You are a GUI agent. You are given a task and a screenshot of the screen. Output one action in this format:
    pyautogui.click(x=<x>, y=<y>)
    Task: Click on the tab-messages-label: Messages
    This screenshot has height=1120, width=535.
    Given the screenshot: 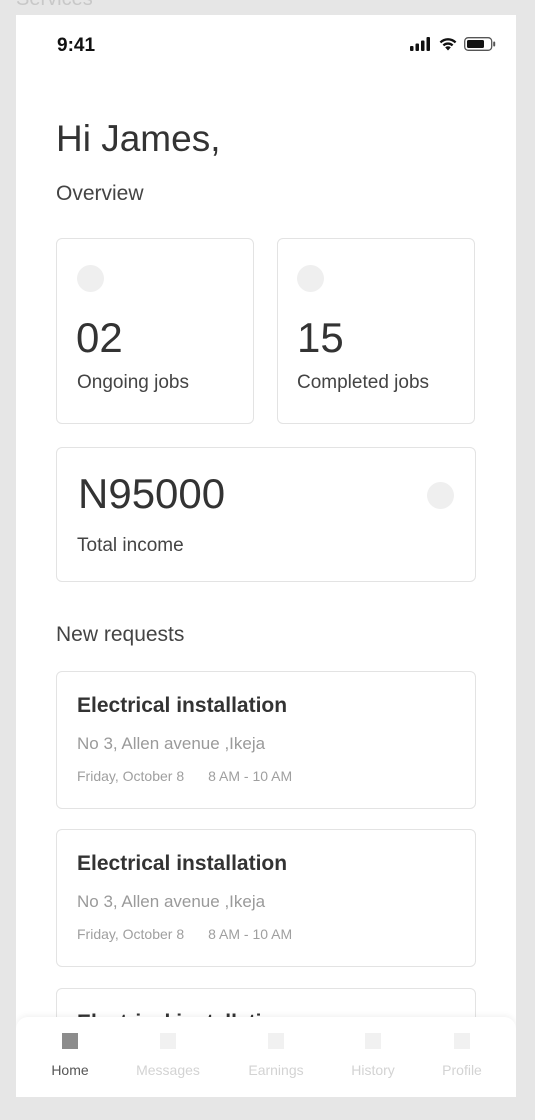 What is the action you would take?
    pyautogui.click(x=168, y=1070)
    